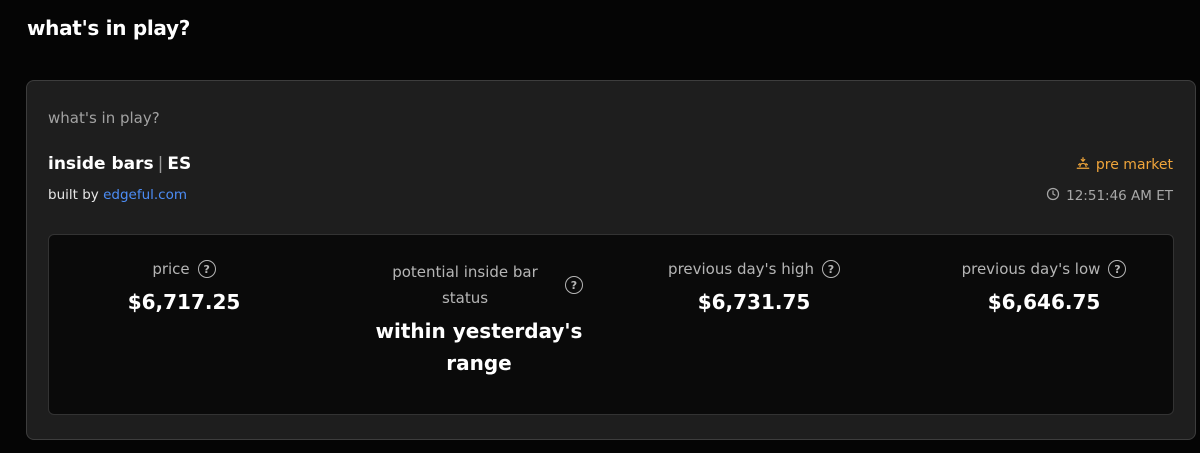 The width and height of the screenshot is (1200, 453). Describe the element at coordinates (1044, 302) in the screenshot. I see `metric-value: $6,646.75` at that location.